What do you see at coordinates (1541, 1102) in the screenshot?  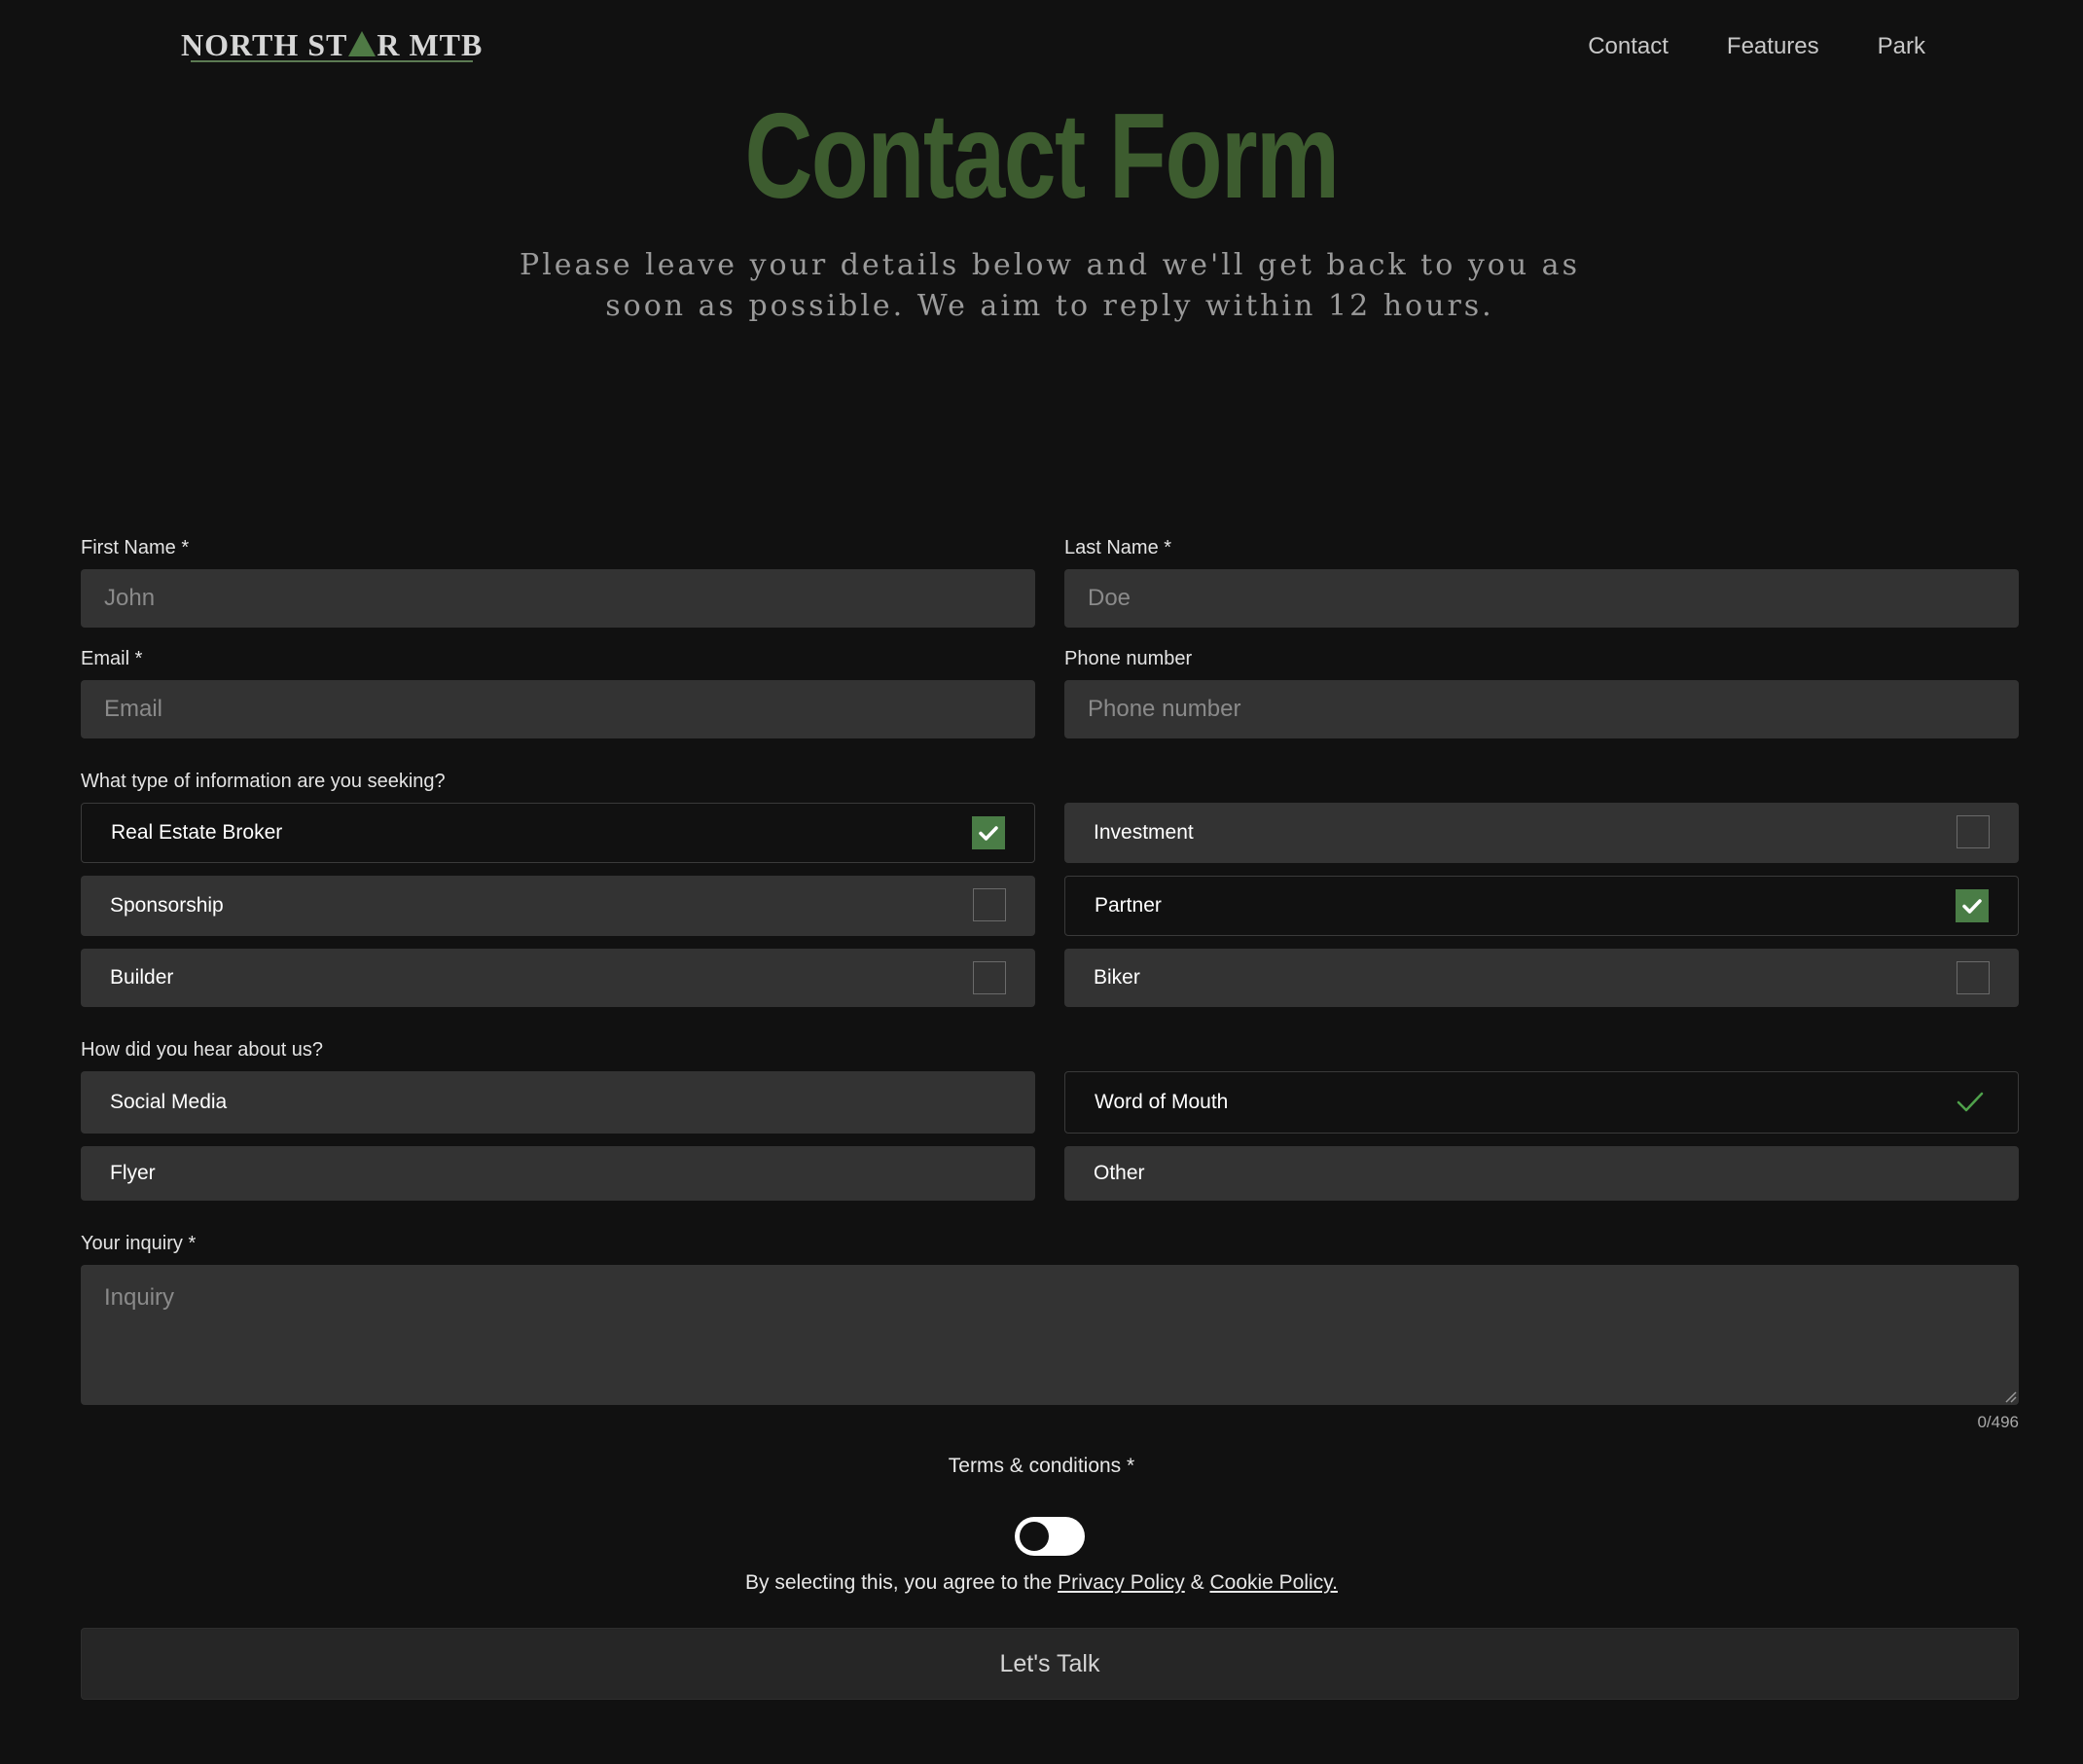 I see `option-word-of-mouth: Word of Mouth` at bounding box center [1541, 1102].